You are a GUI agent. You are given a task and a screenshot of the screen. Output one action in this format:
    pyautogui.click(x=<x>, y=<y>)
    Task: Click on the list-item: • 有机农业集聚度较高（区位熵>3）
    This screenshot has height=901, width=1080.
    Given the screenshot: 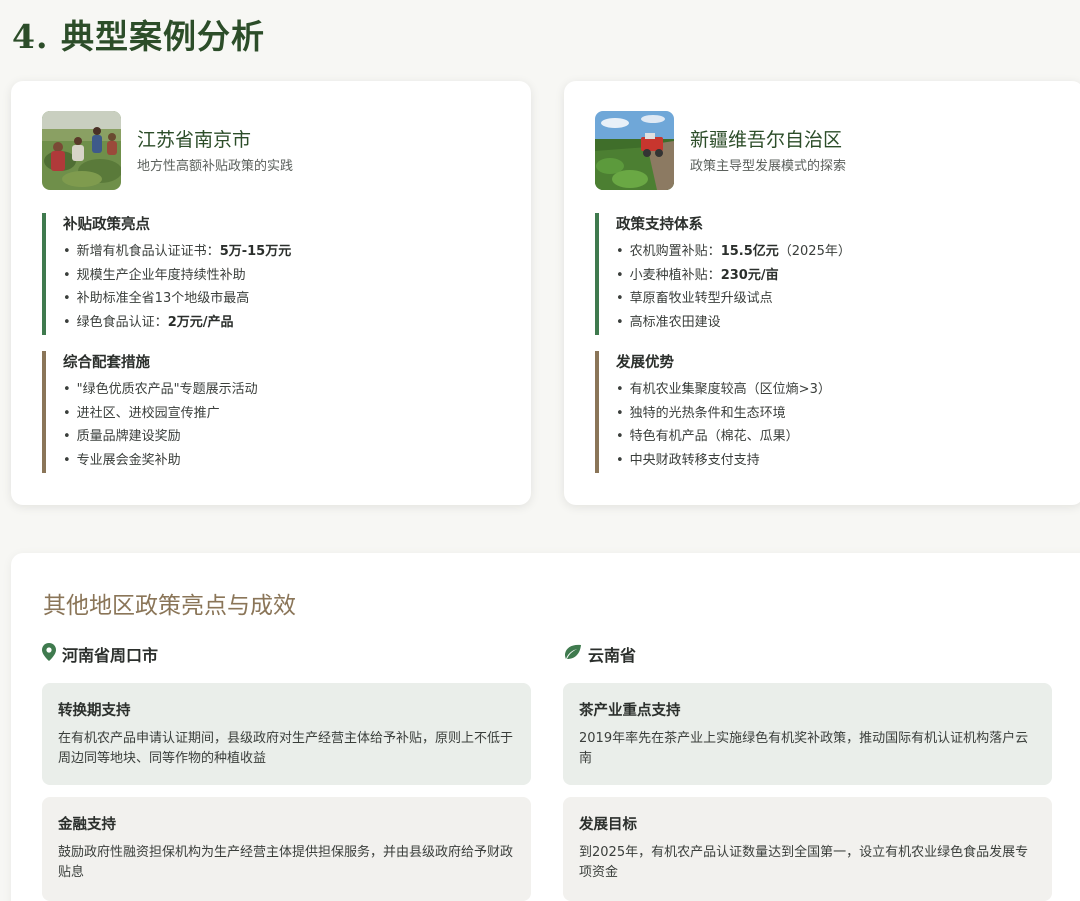 What is the action you would take?
    pyautogui.click(x=723, y=389)
    